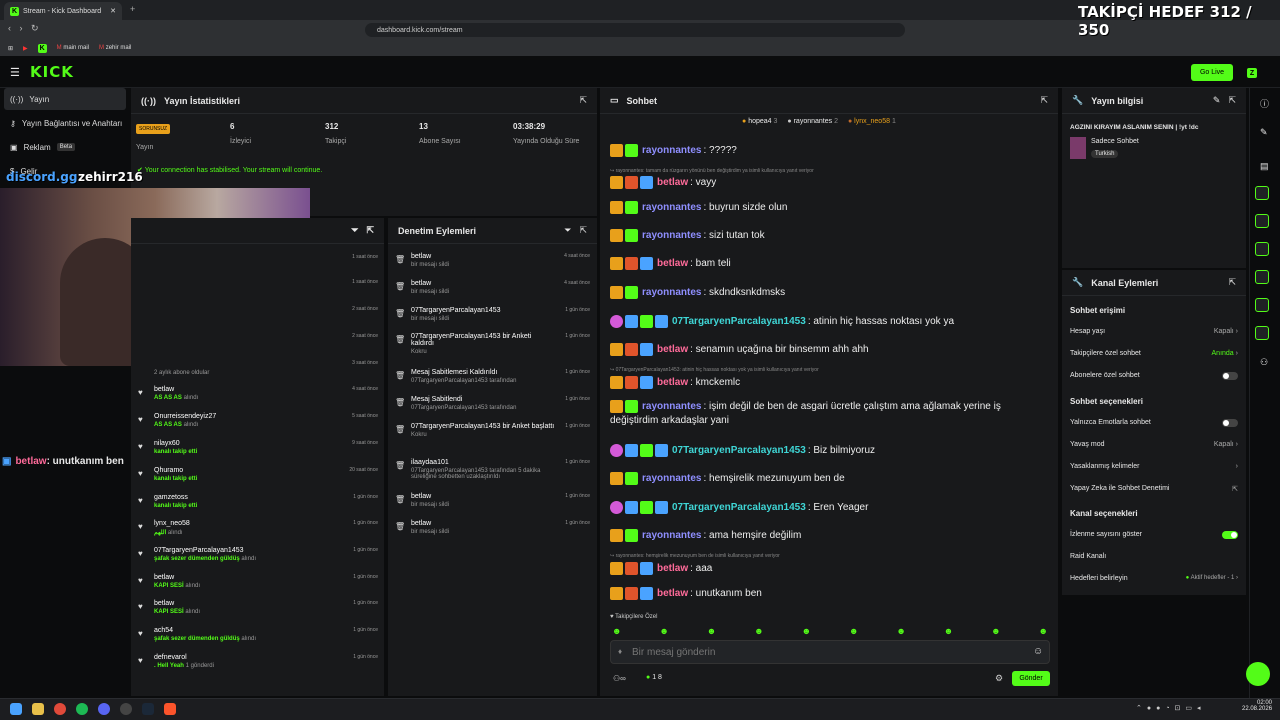  What do you see at coordinates (82, 709) in the screenshot?
I see `spotify-icon` at bounding box center [82, 709].